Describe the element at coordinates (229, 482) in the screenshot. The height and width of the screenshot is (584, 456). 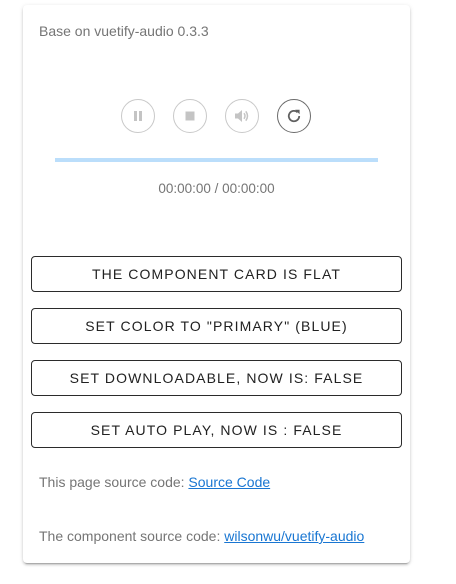
I see `page-source-link: Source Code` at that location.